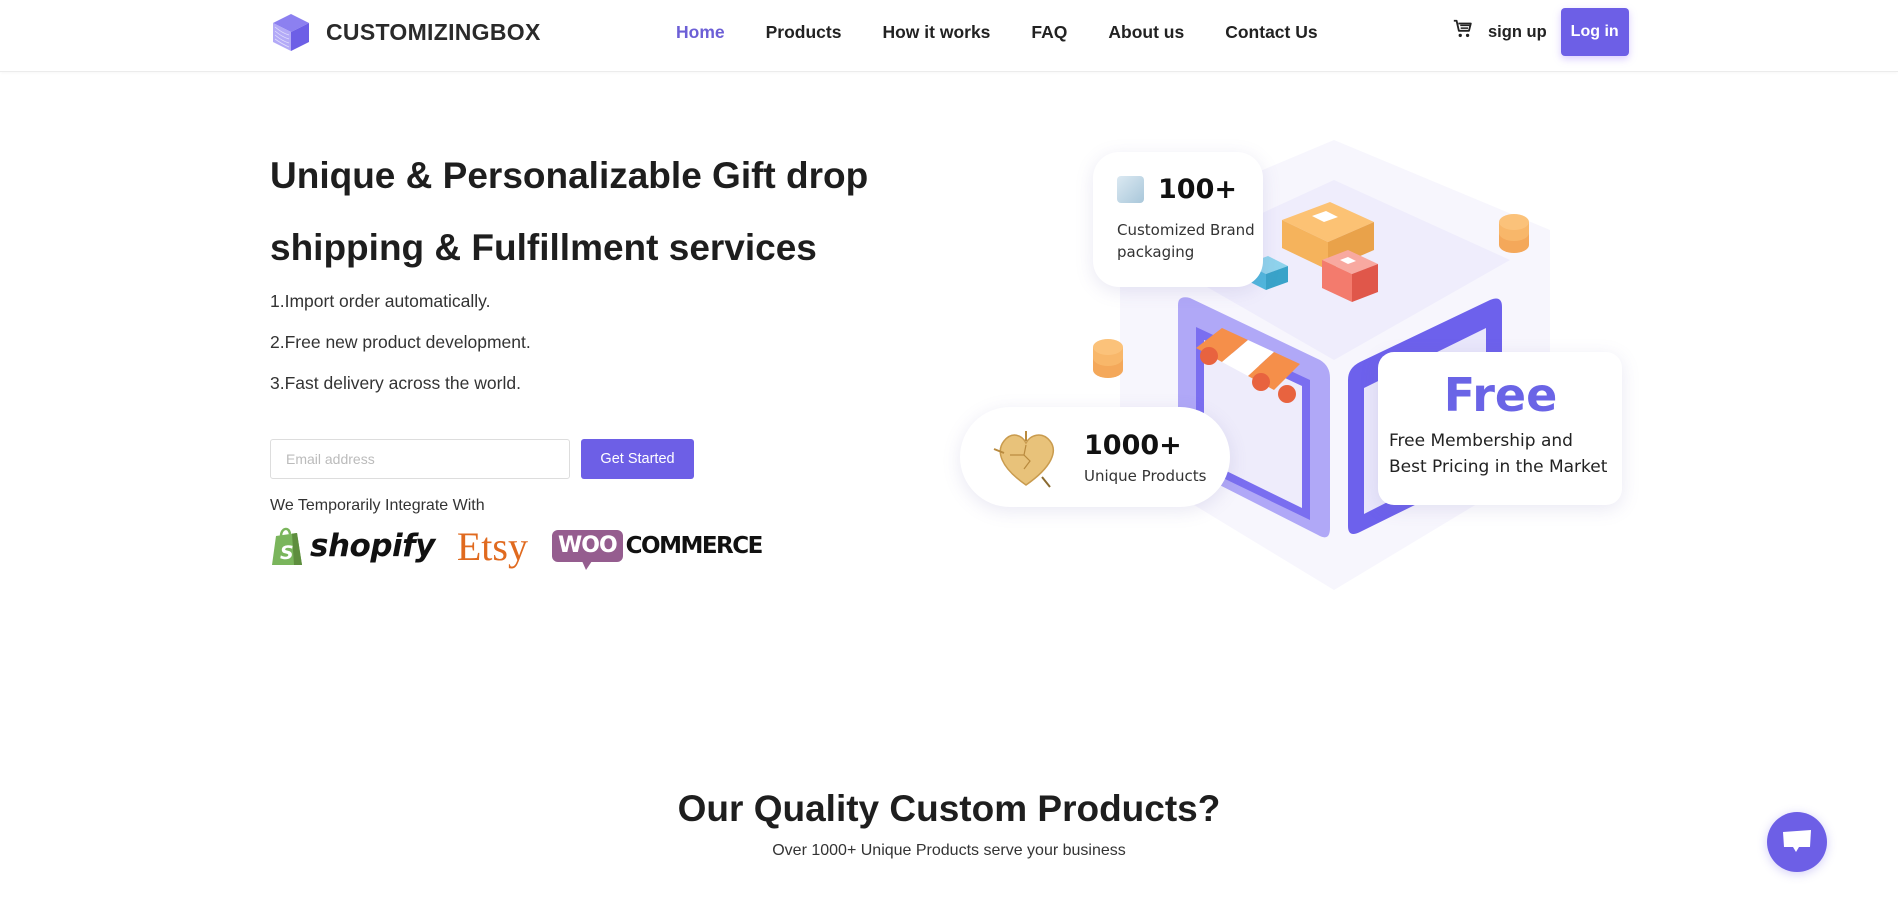 The image size is (1898, 908). I want to click on brand-count: 100+, so click(1197, 189).